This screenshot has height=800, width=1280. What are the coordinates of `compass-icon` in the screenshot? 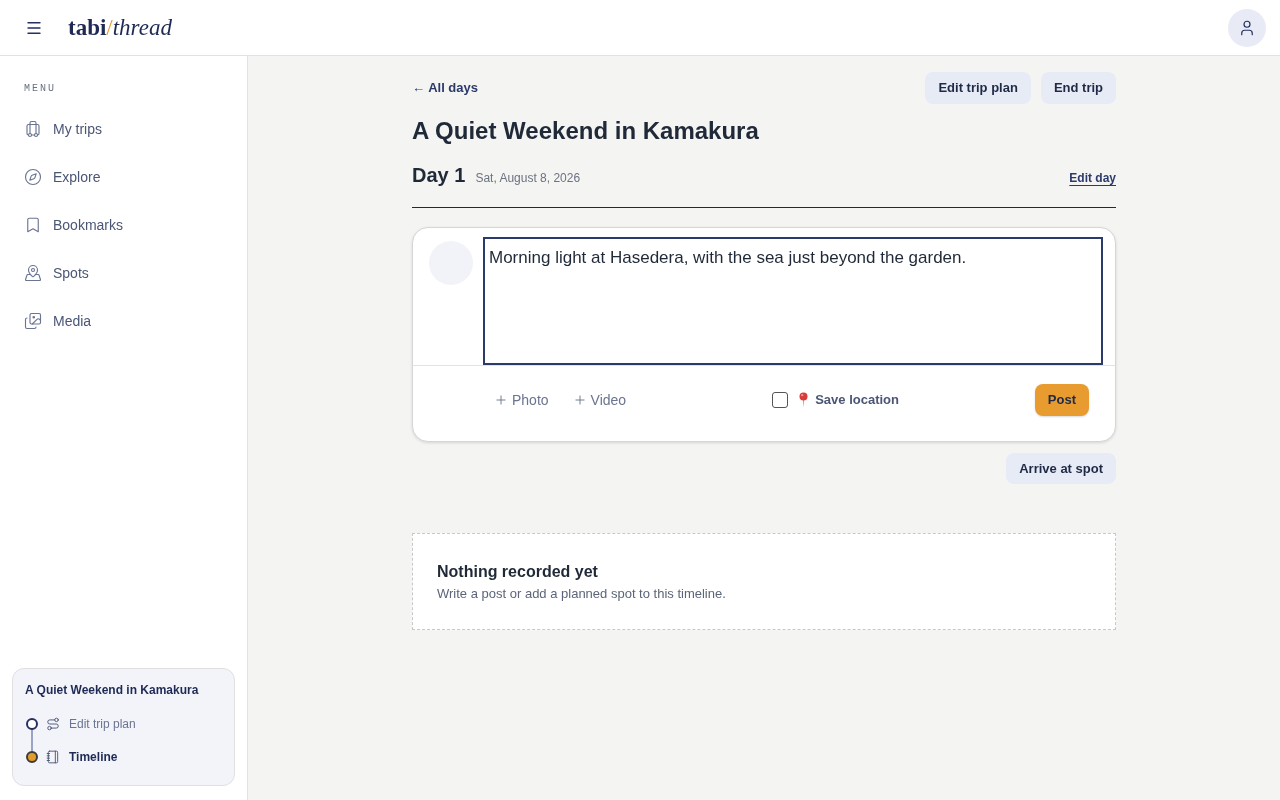 It's located at (33, 177).